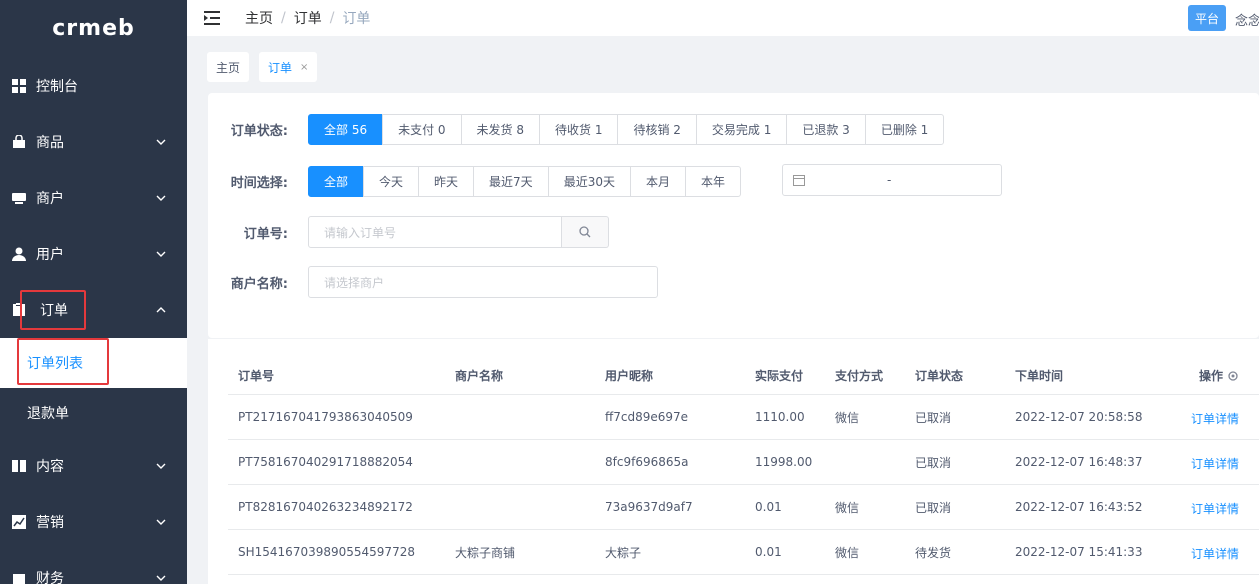 The height and width of the screenshot is (584, 1259). Describe the element at coordinates (826, 129) in the screenshot. I see `status-option-refunded: 已退款 3` at that location.